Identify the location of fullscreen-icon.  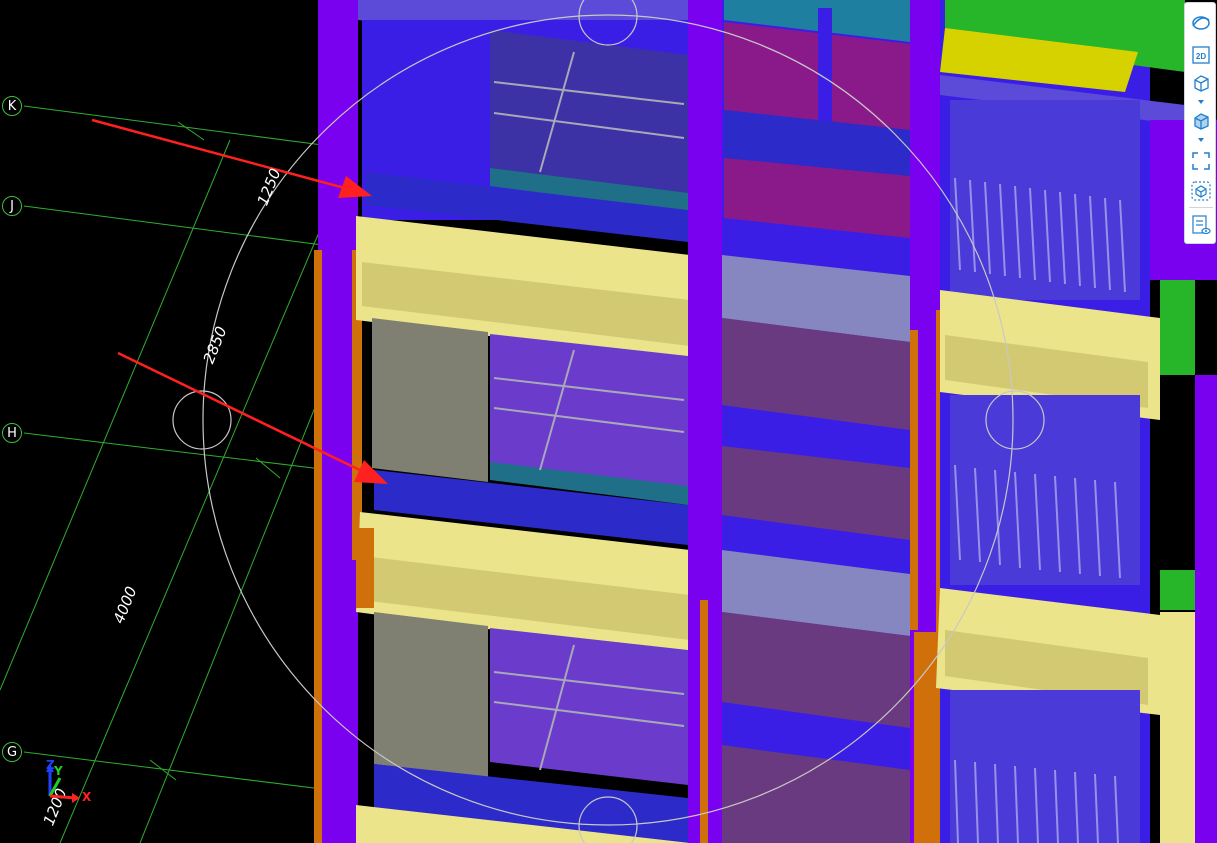
(1201, 161).